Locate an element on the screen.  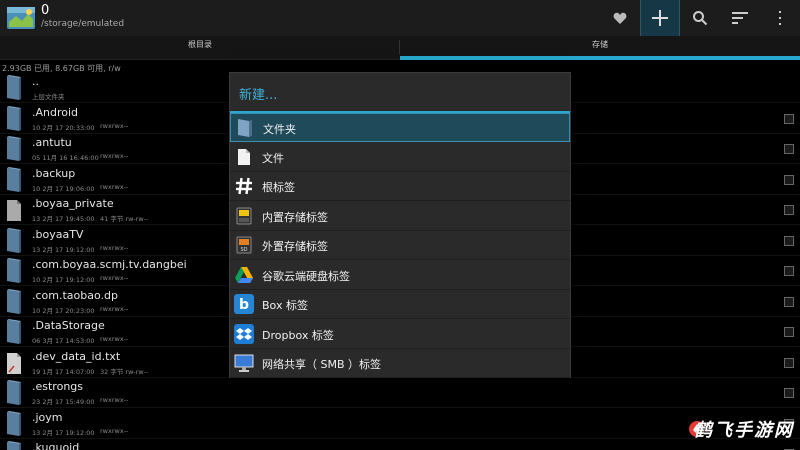
menu-item-file: 文件 is located at coordinates (400, 157).